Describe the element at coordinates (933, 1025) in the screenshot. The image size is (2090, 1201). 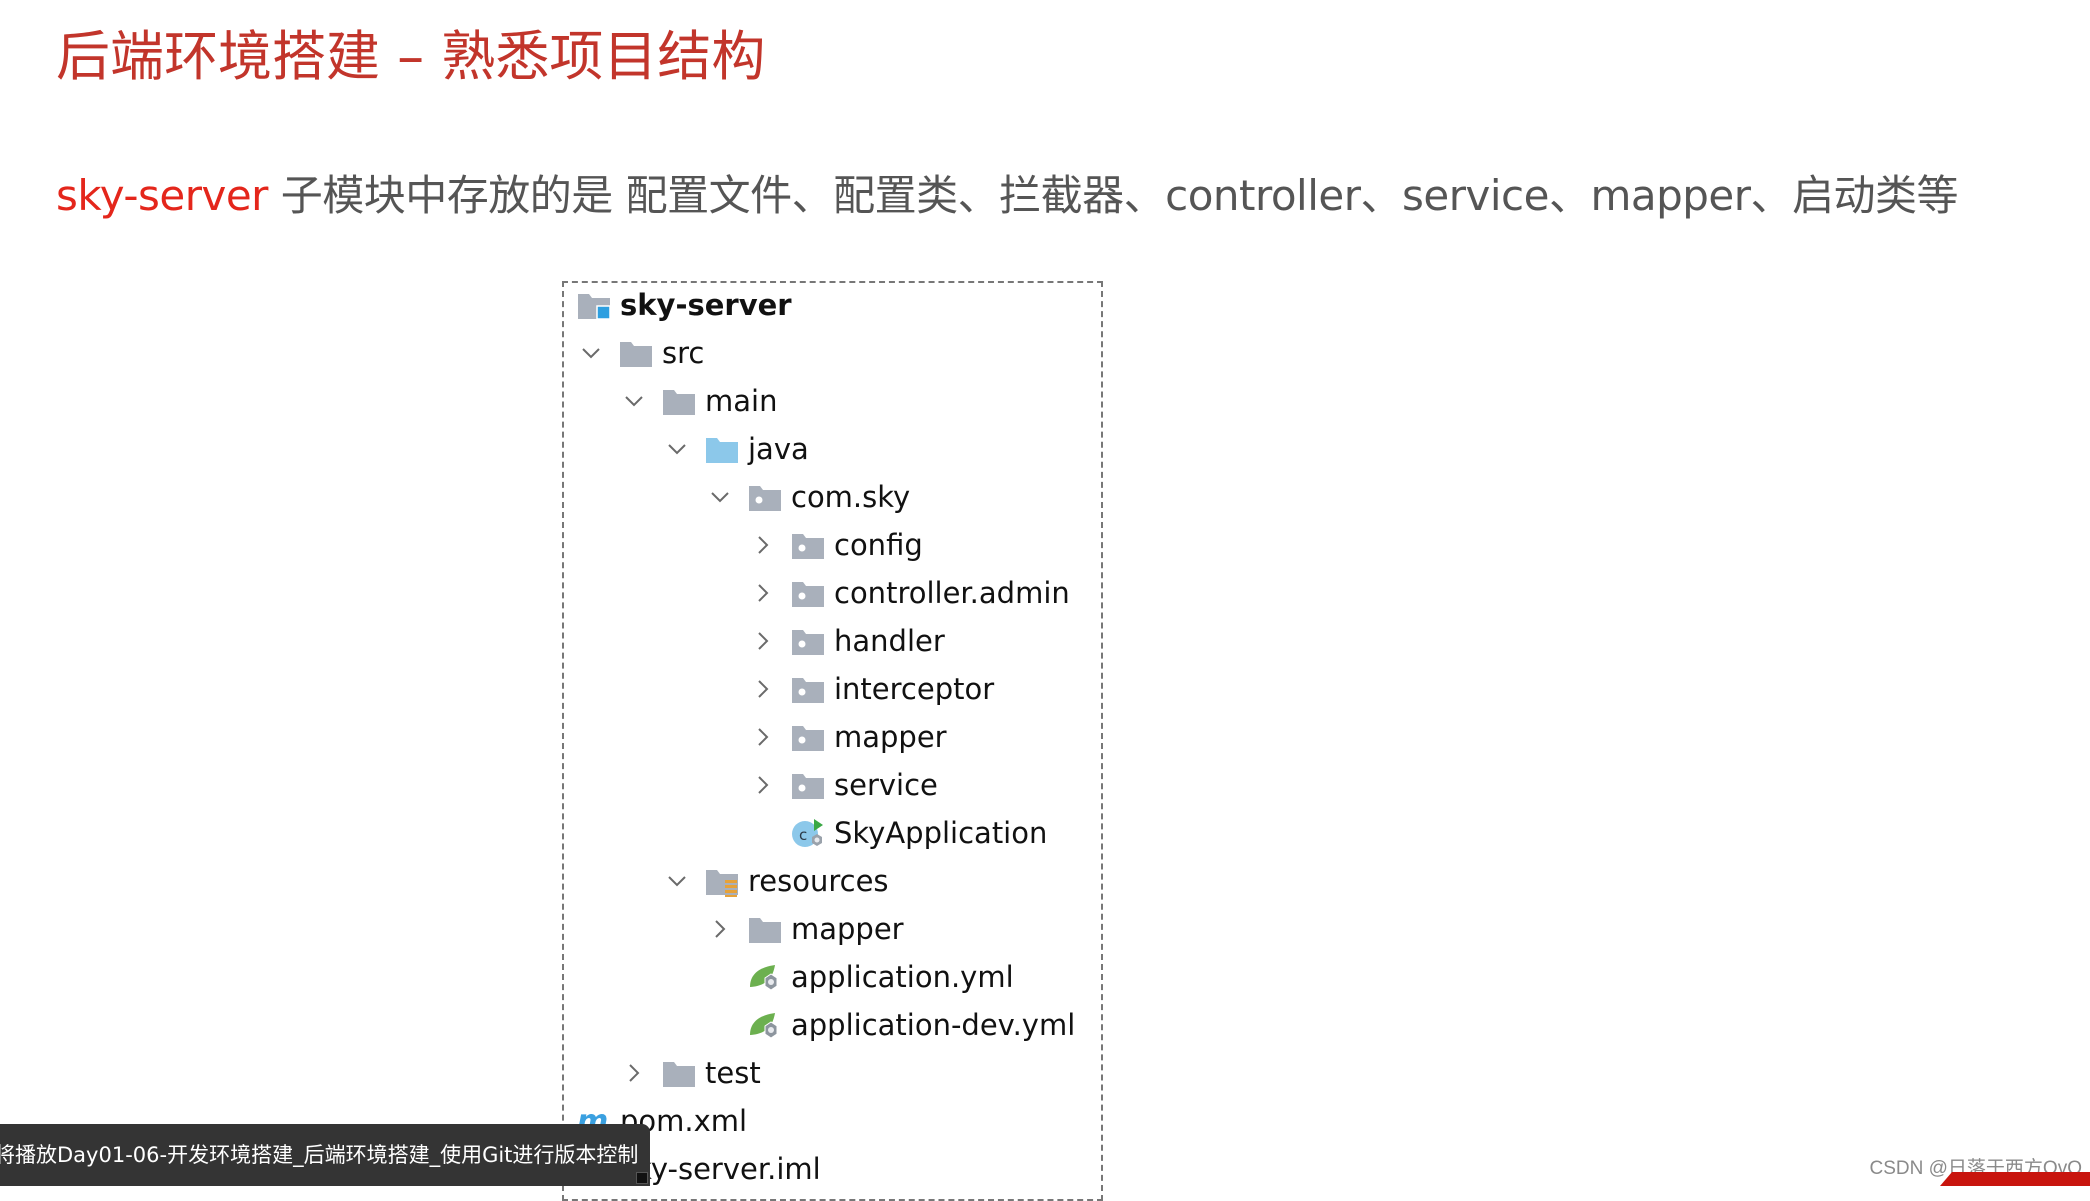
I see `tree-item-label: application-dev.yml` at that location.